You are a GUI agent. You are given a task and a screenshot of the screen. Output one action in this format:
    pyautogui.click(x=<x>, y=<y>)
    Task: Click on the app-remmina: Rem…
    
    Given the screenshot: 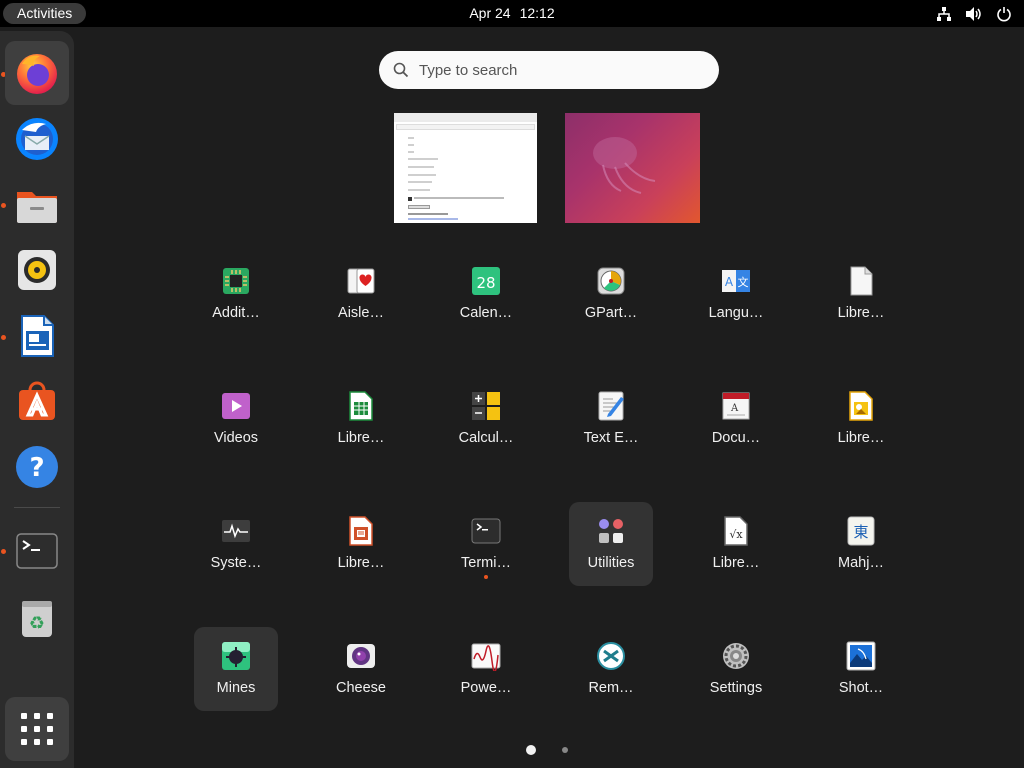 What is the action you would take?
    pyautogui.click(x=611, y=669)
    